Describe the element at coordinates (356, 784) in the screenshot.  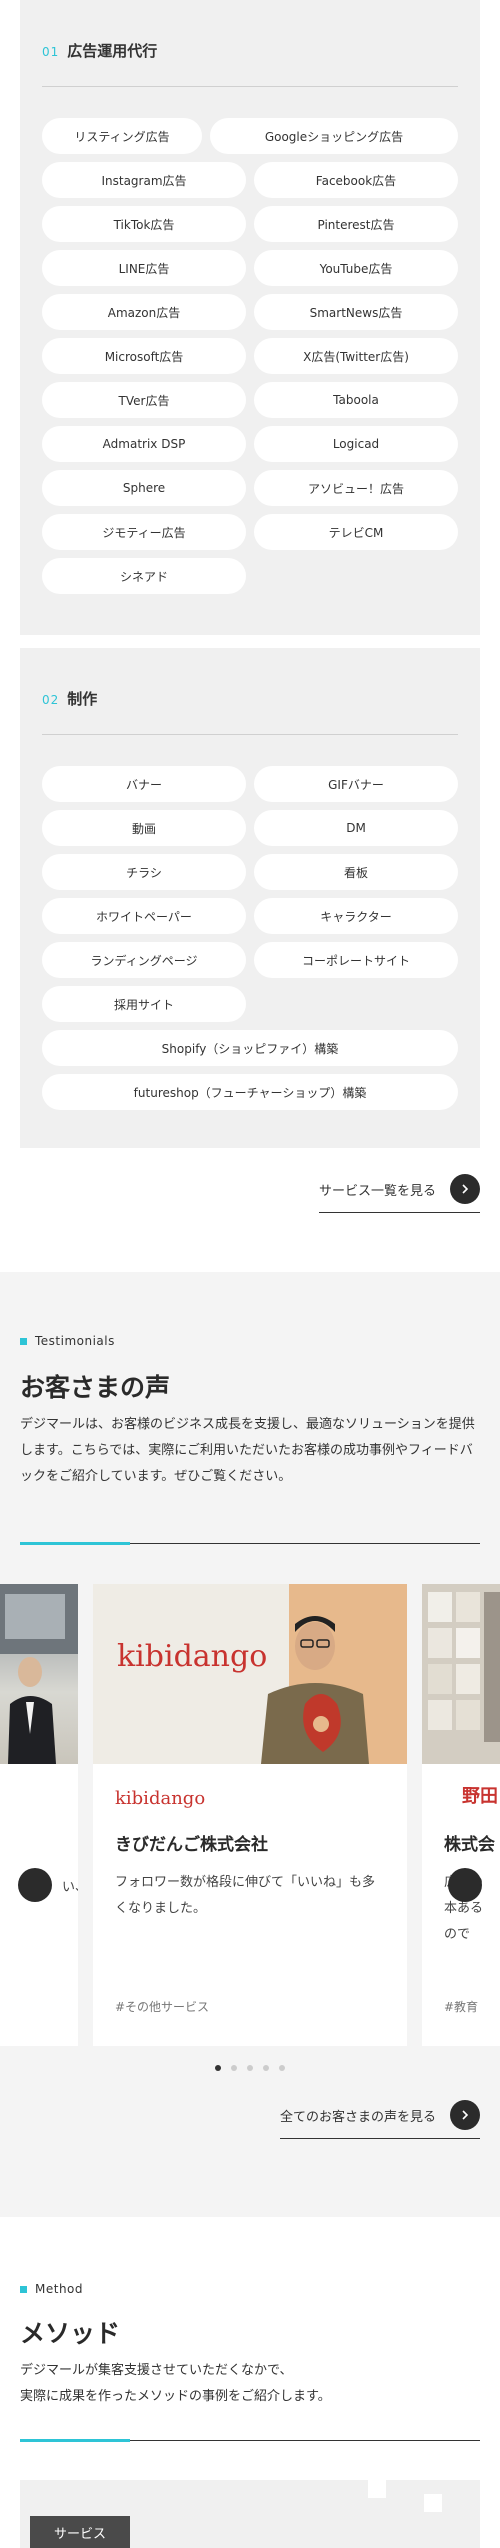
I see `service-item-pill: GIFバナー` at that location.